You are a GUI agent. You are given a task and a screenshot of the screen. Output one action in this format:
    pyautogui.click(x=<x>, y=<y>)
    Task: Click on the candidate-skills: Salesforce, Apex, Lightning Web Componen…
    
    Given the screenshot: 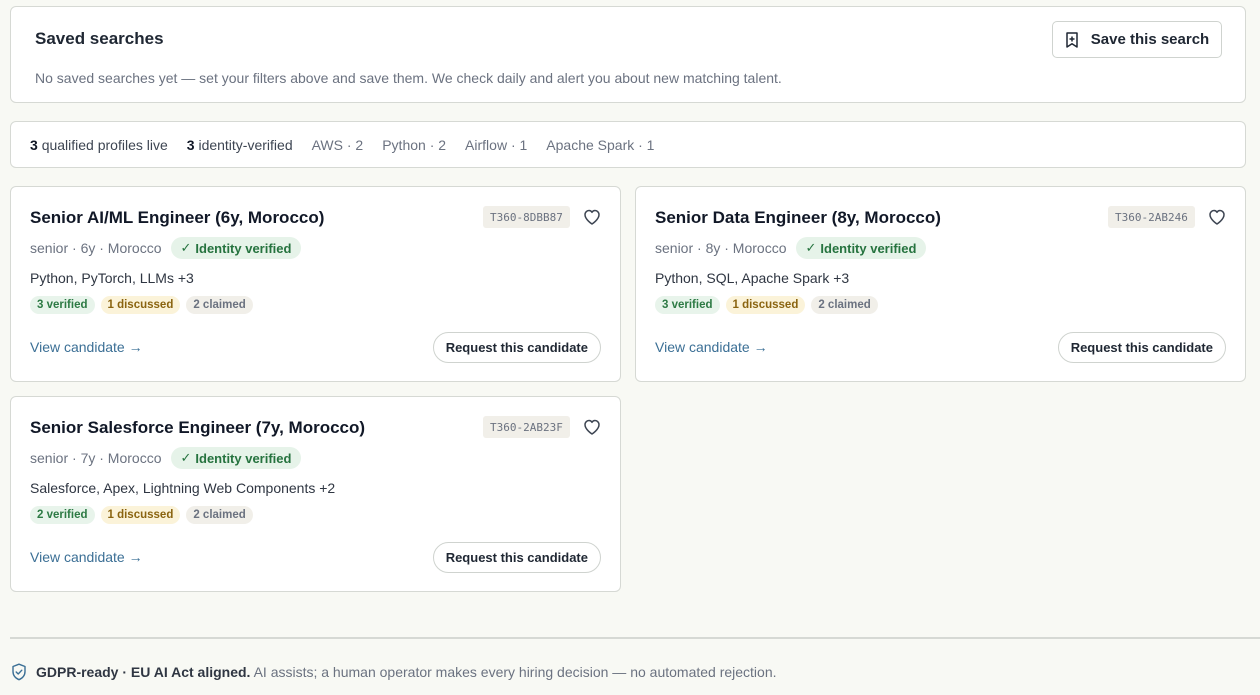 What is the action you would take?
    pyautogui.click(x=183, y=488)
    